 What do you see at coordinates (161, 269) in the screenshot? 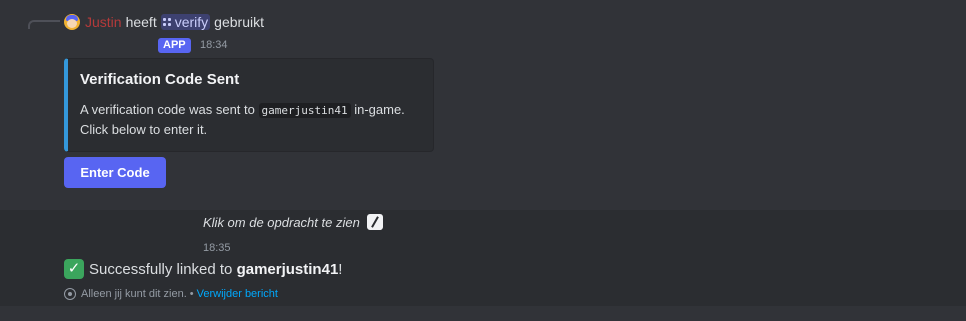
I see `success-prefix: Successfully linked to` at bounding box center [161, 269].